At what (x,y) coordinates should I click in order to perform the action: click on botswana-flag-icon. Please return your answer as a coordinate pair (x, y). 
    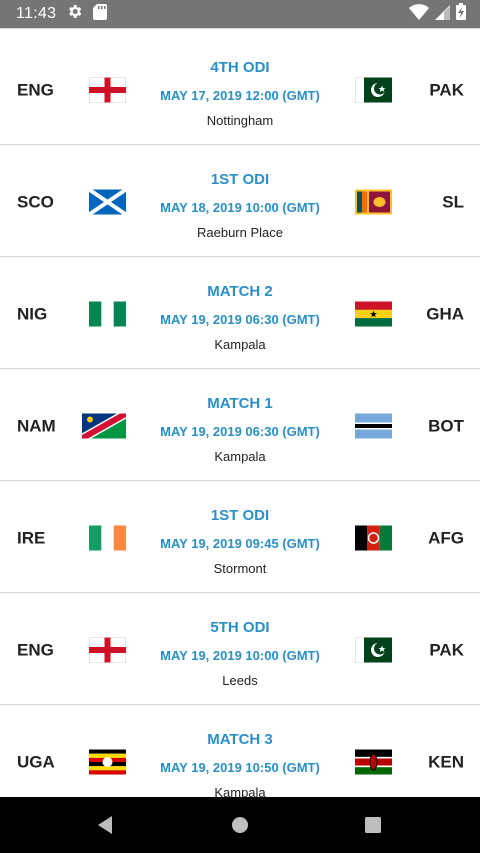
    Looking at the image, I should click on (373, 426).